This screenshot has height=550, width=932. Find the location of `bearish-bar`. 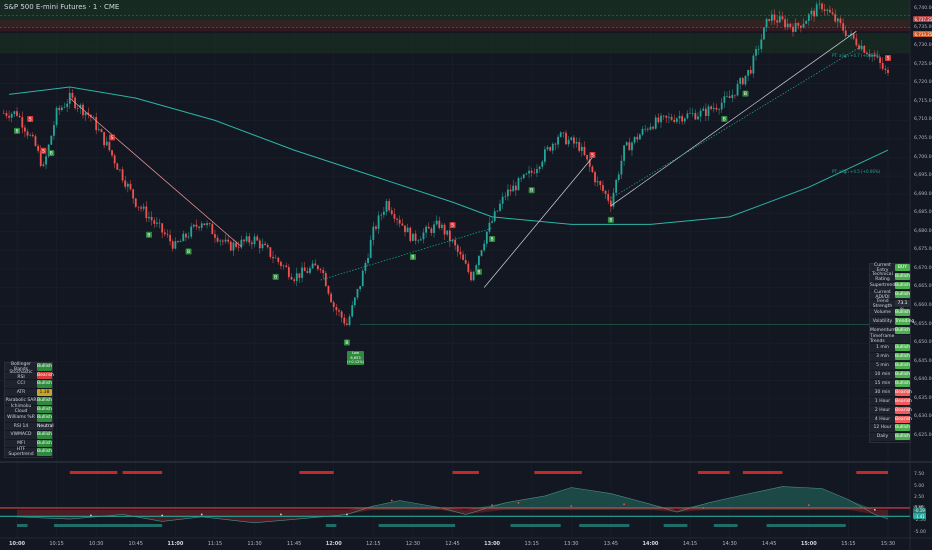

bearish-bar is located at coordinates (93, 472).